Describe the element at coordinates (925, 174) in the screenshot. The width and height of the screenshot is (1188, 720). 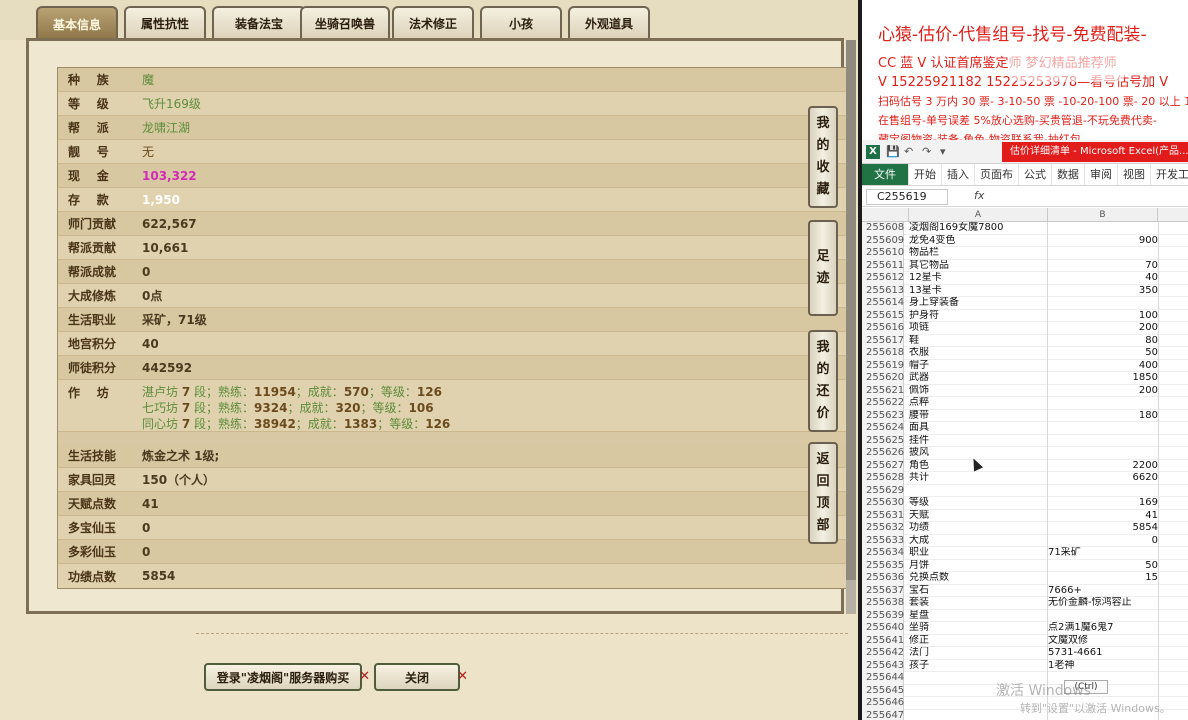
I see `ribbon-tab-home: 开始` at that location.